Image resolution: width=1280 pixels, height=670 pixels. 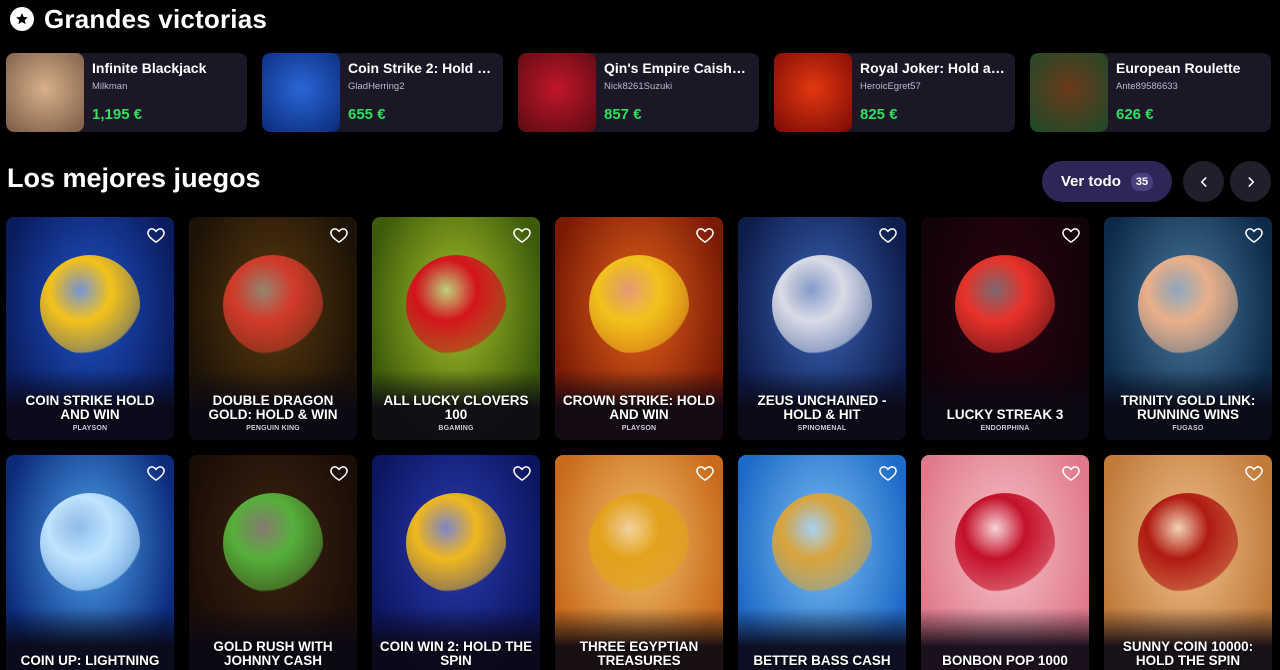 I want to click on game-title: ZEUS UNCHAINED - HOLD & HIT, so click(x=822, y=407).